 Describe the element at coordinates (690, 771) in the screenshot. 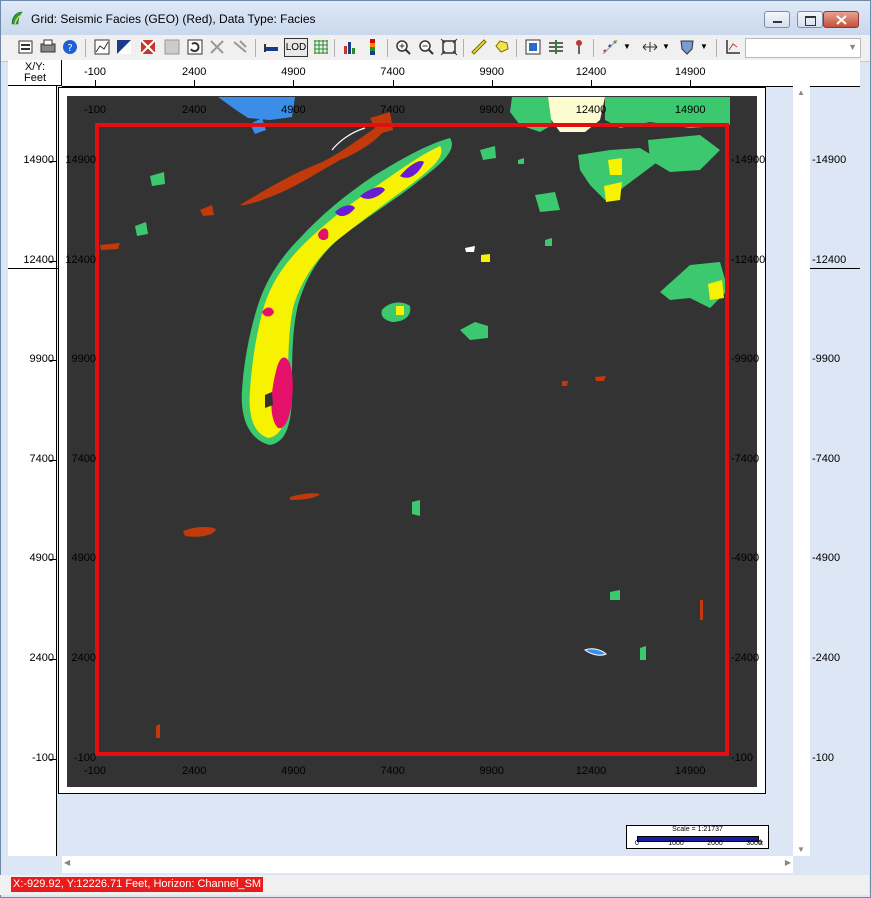

I see `map-x-tick-bottom: 14900` at that location.